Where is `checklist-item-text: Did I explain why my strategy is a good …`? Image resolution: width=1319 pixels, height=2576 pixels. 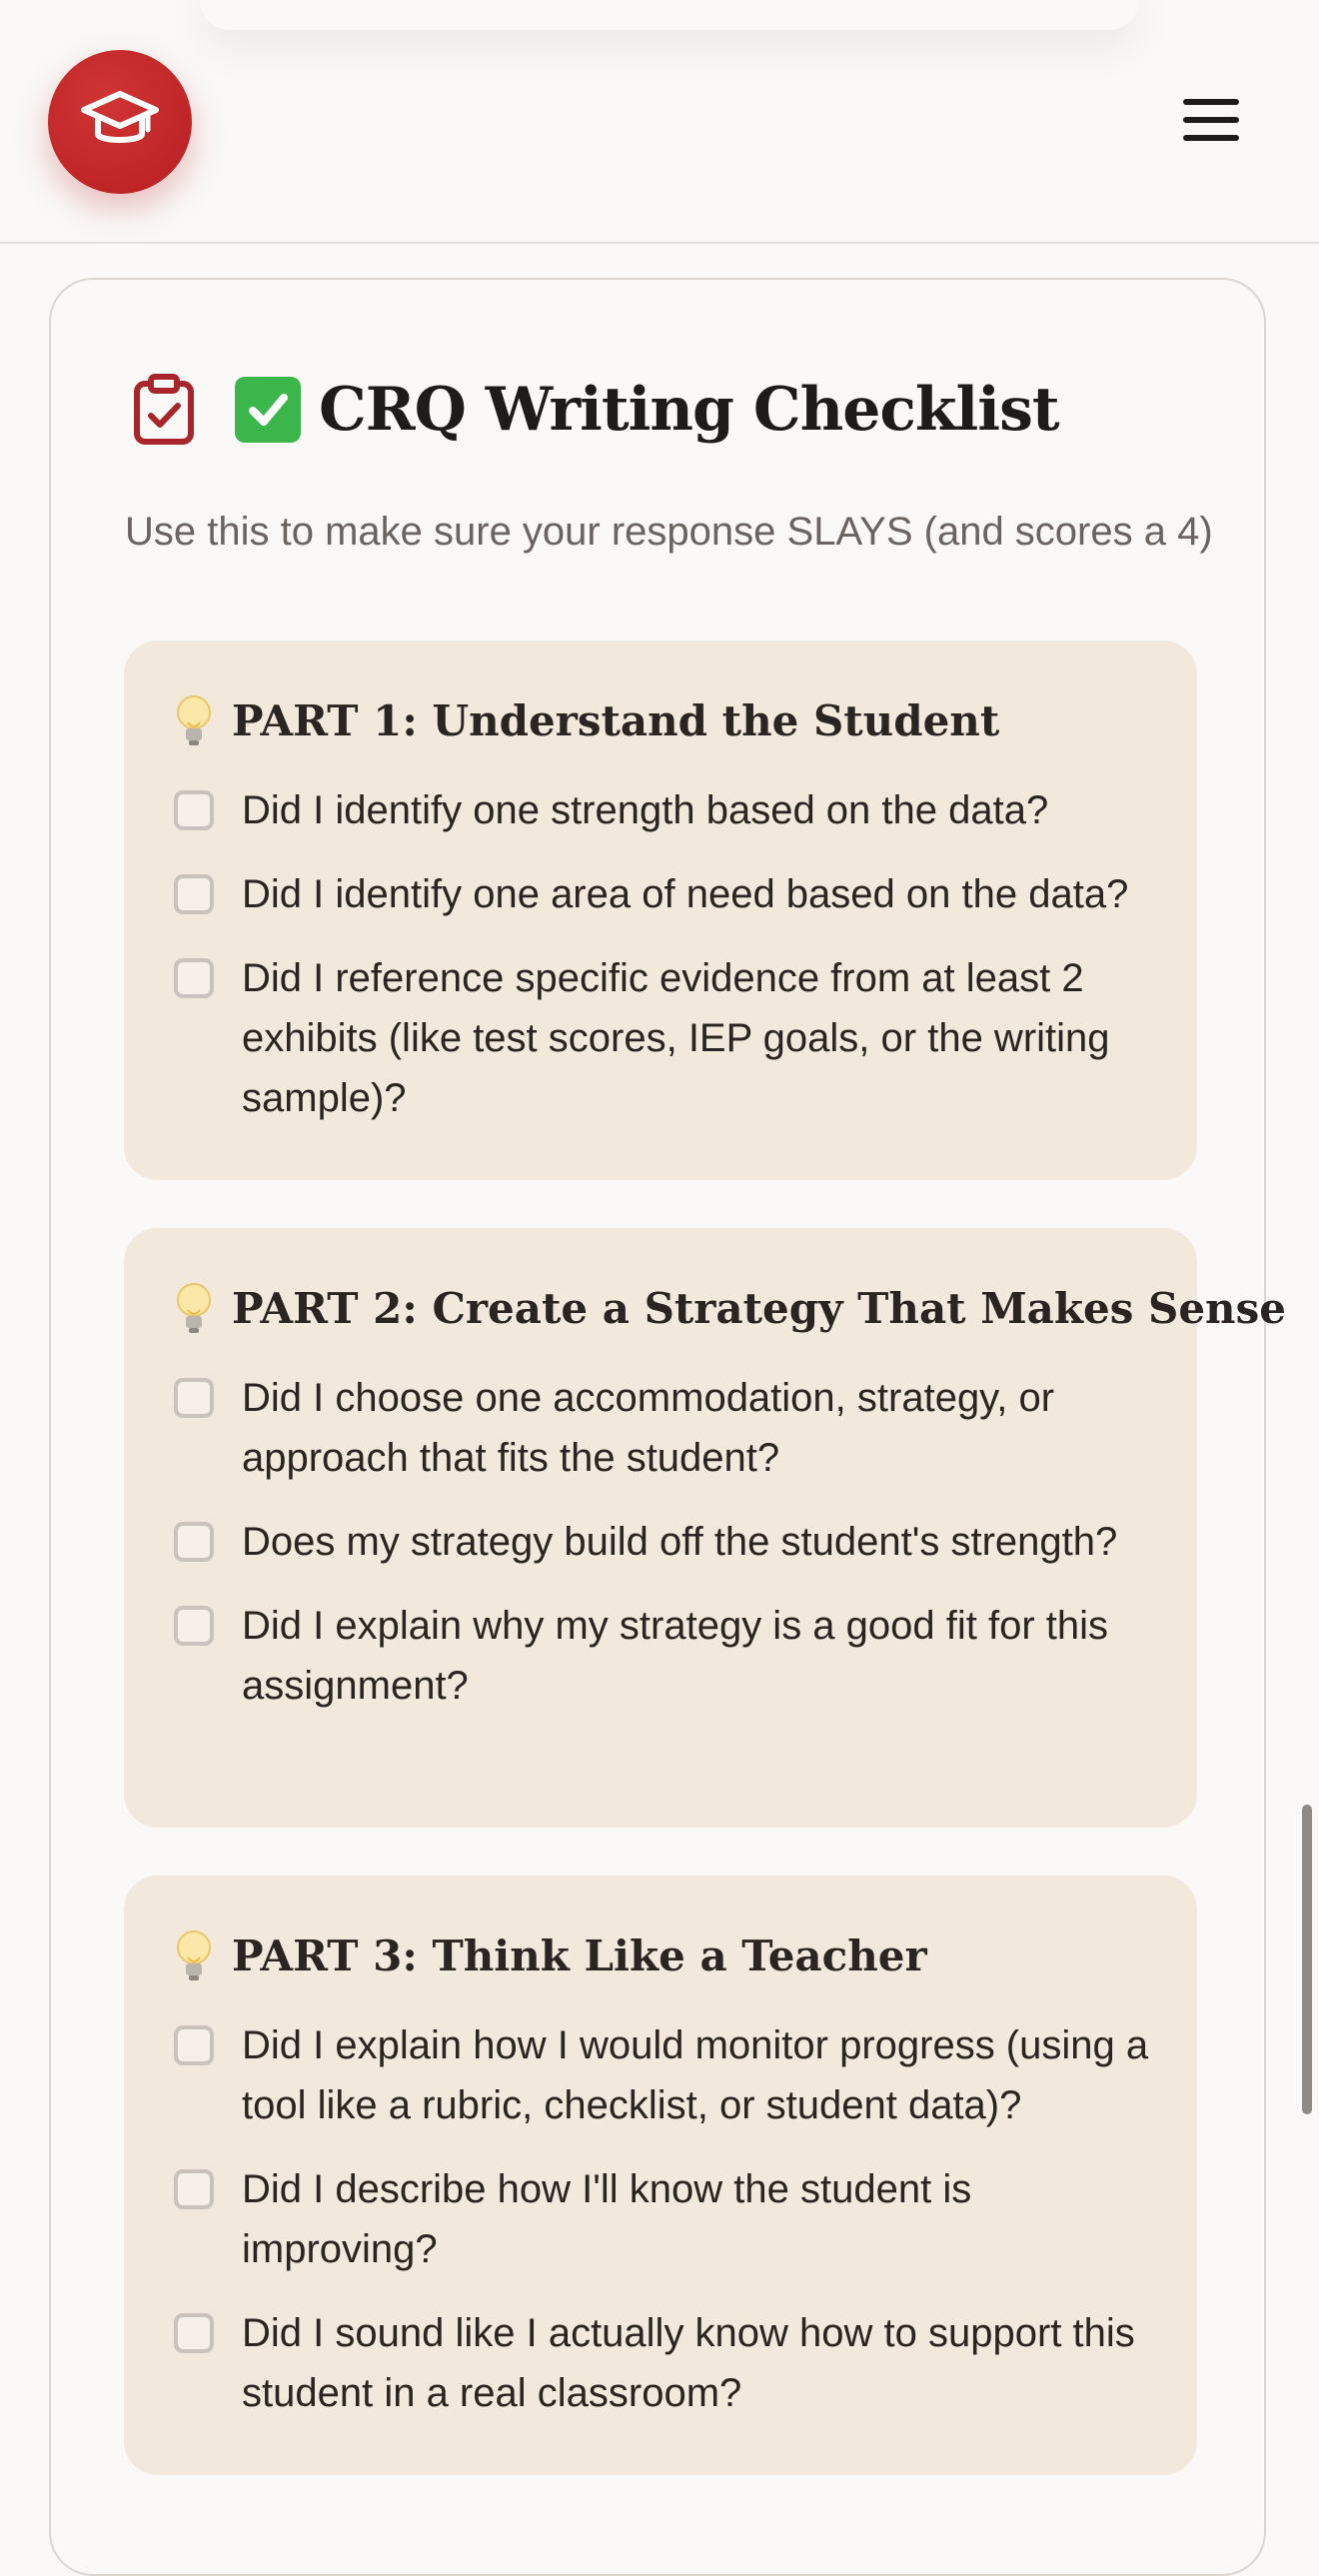 checklist-item-text: Did I explain why my strategy is a good … is located at coordinates (676, 1656).